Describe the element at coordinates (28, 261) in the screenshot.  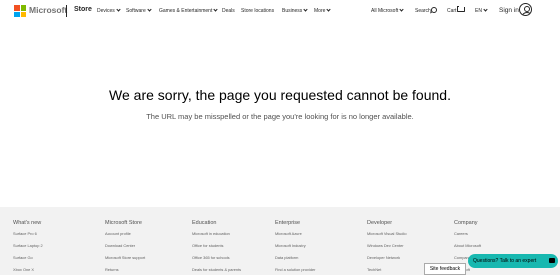
I see `footer-link: Surface Go` at that location.